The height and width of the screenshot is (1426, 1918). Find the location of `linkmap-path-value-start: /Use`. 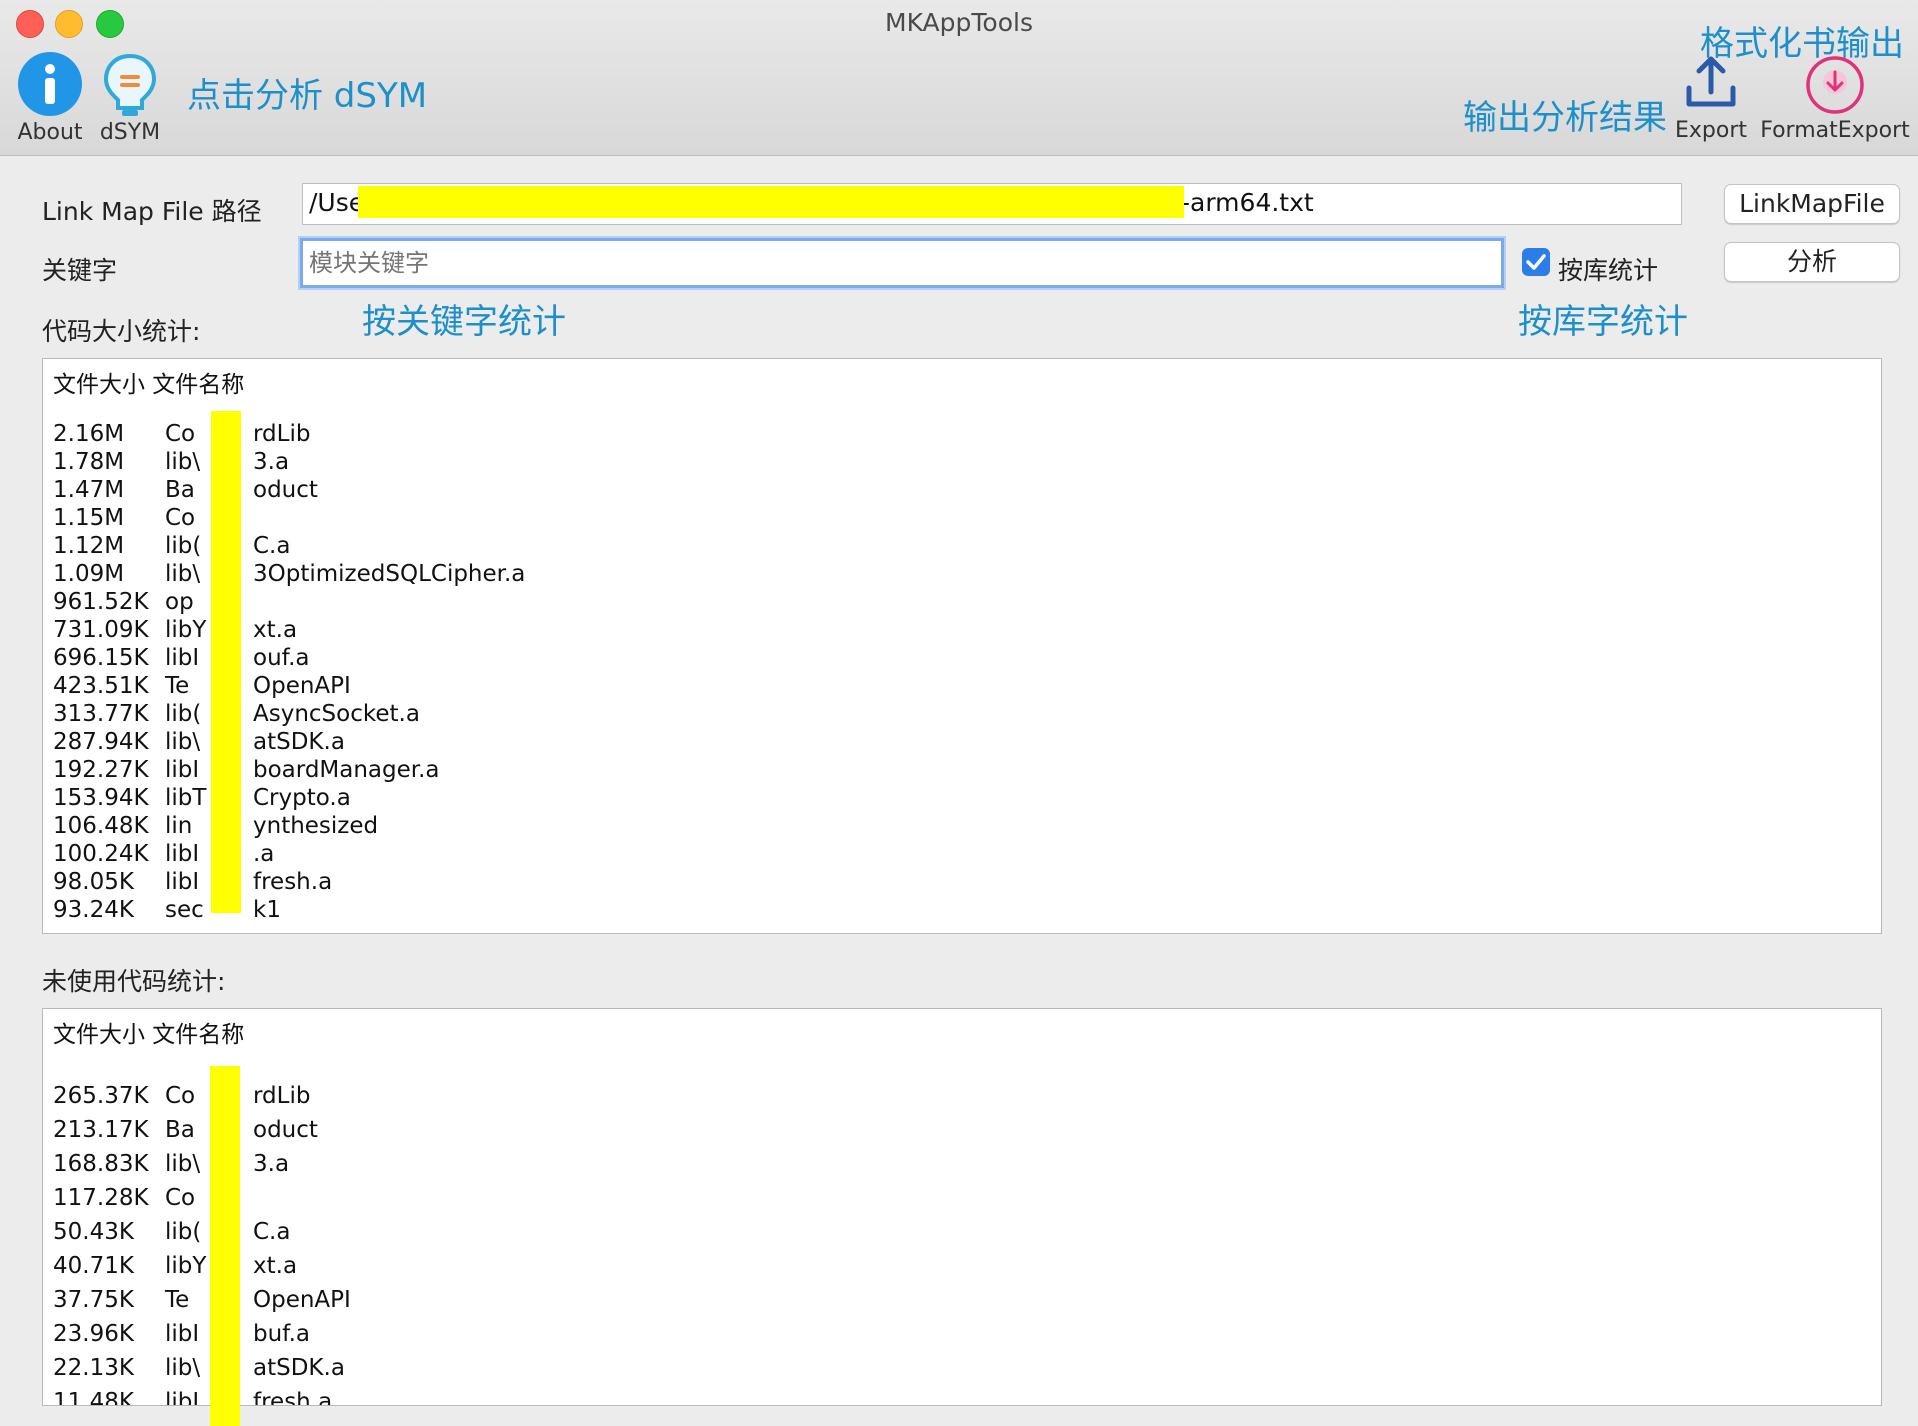

linkmap-path-value-start: /Use is located at coordinates (337, 202).